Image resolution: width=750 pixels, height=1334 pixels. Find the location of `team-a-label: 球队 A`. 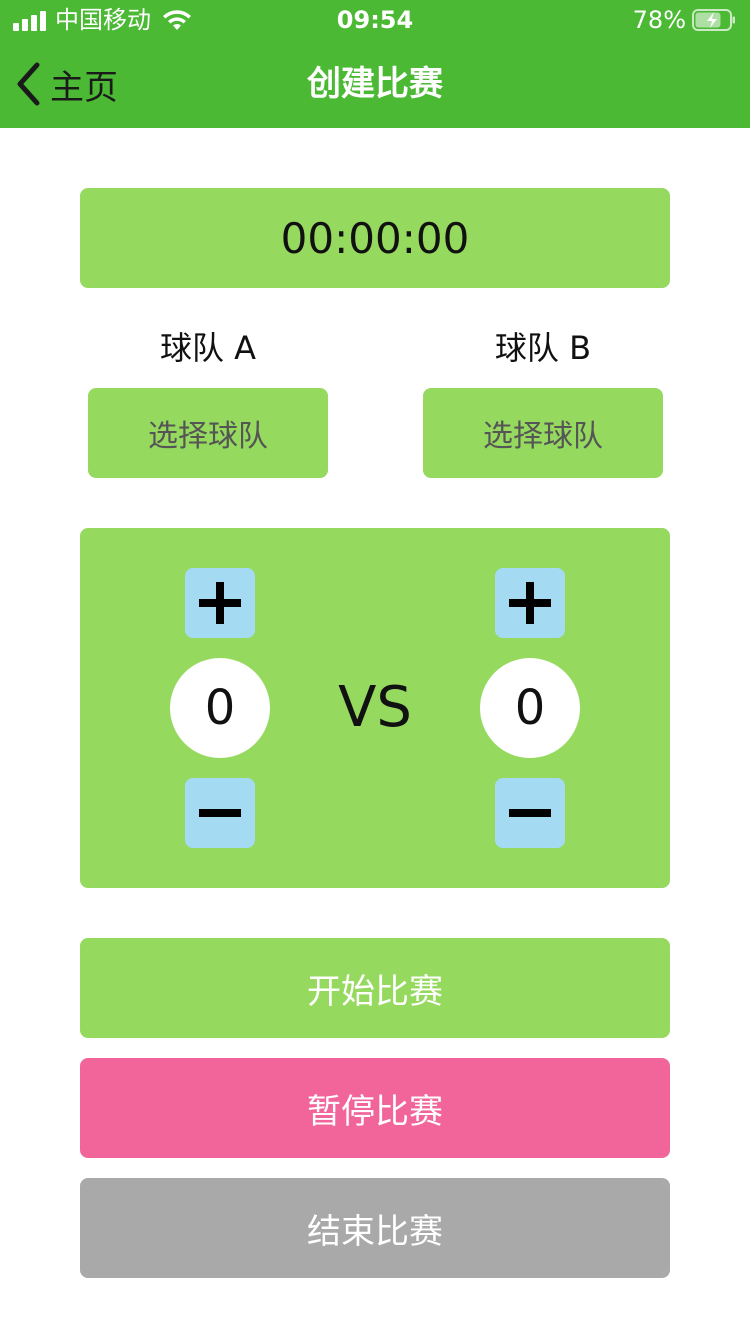

team-a-label: 球队 A is located at coordinates (208, 348).